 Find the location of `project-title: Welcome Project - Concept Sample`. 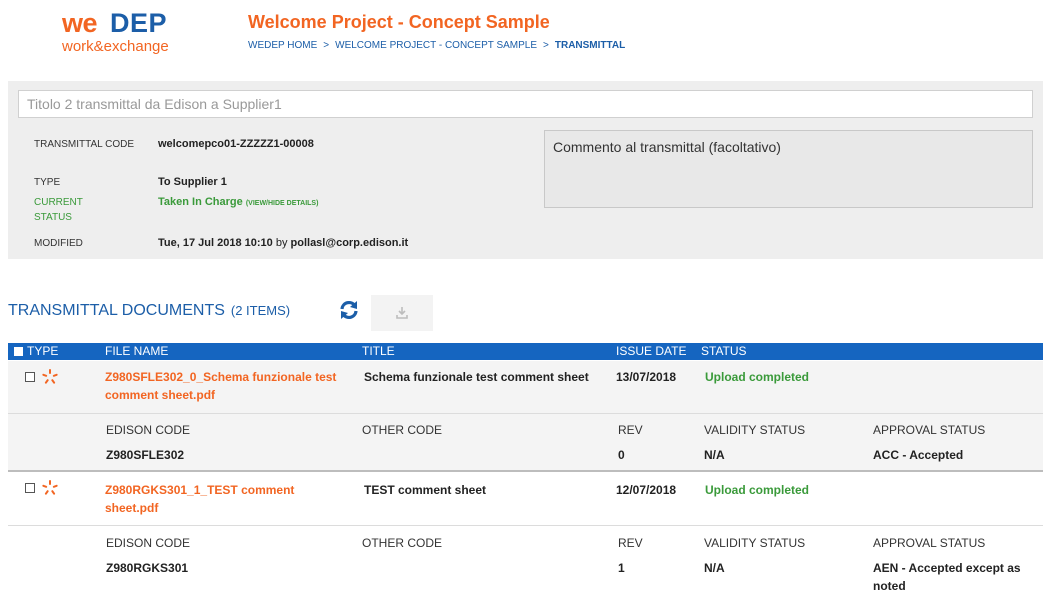

project-title: Welcome Project - Concept Sample is located at coordinates (399, 22).